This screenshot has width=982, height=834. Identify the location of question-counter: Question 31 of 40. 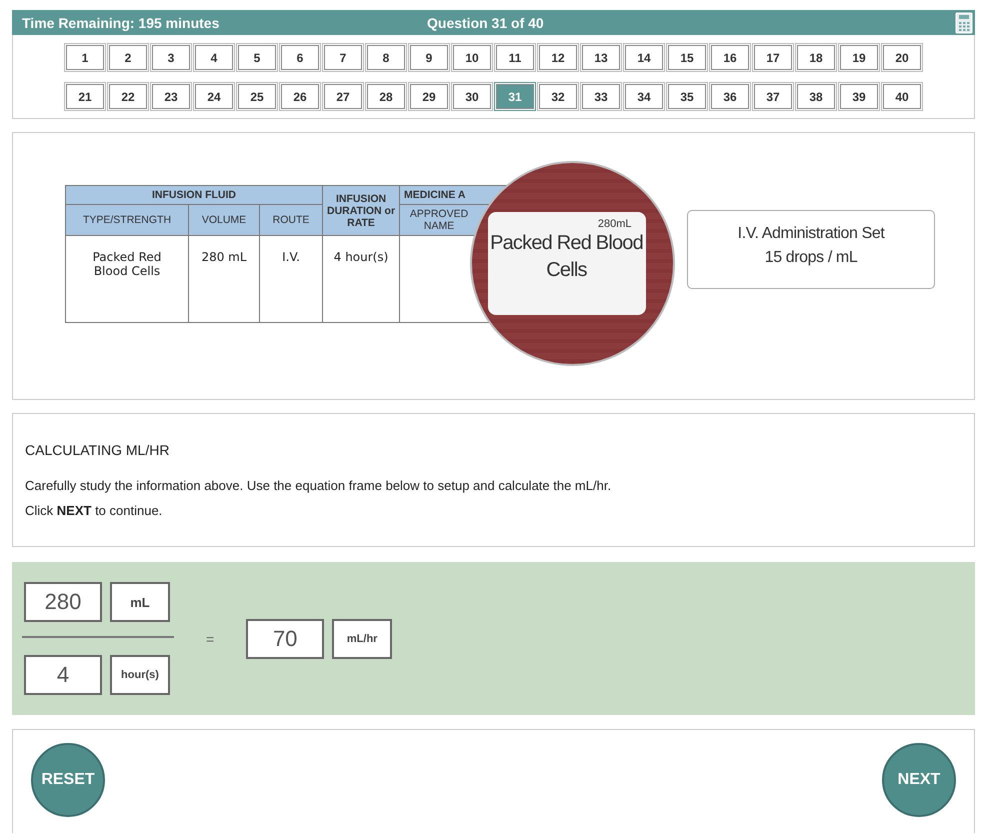
(486, 22).